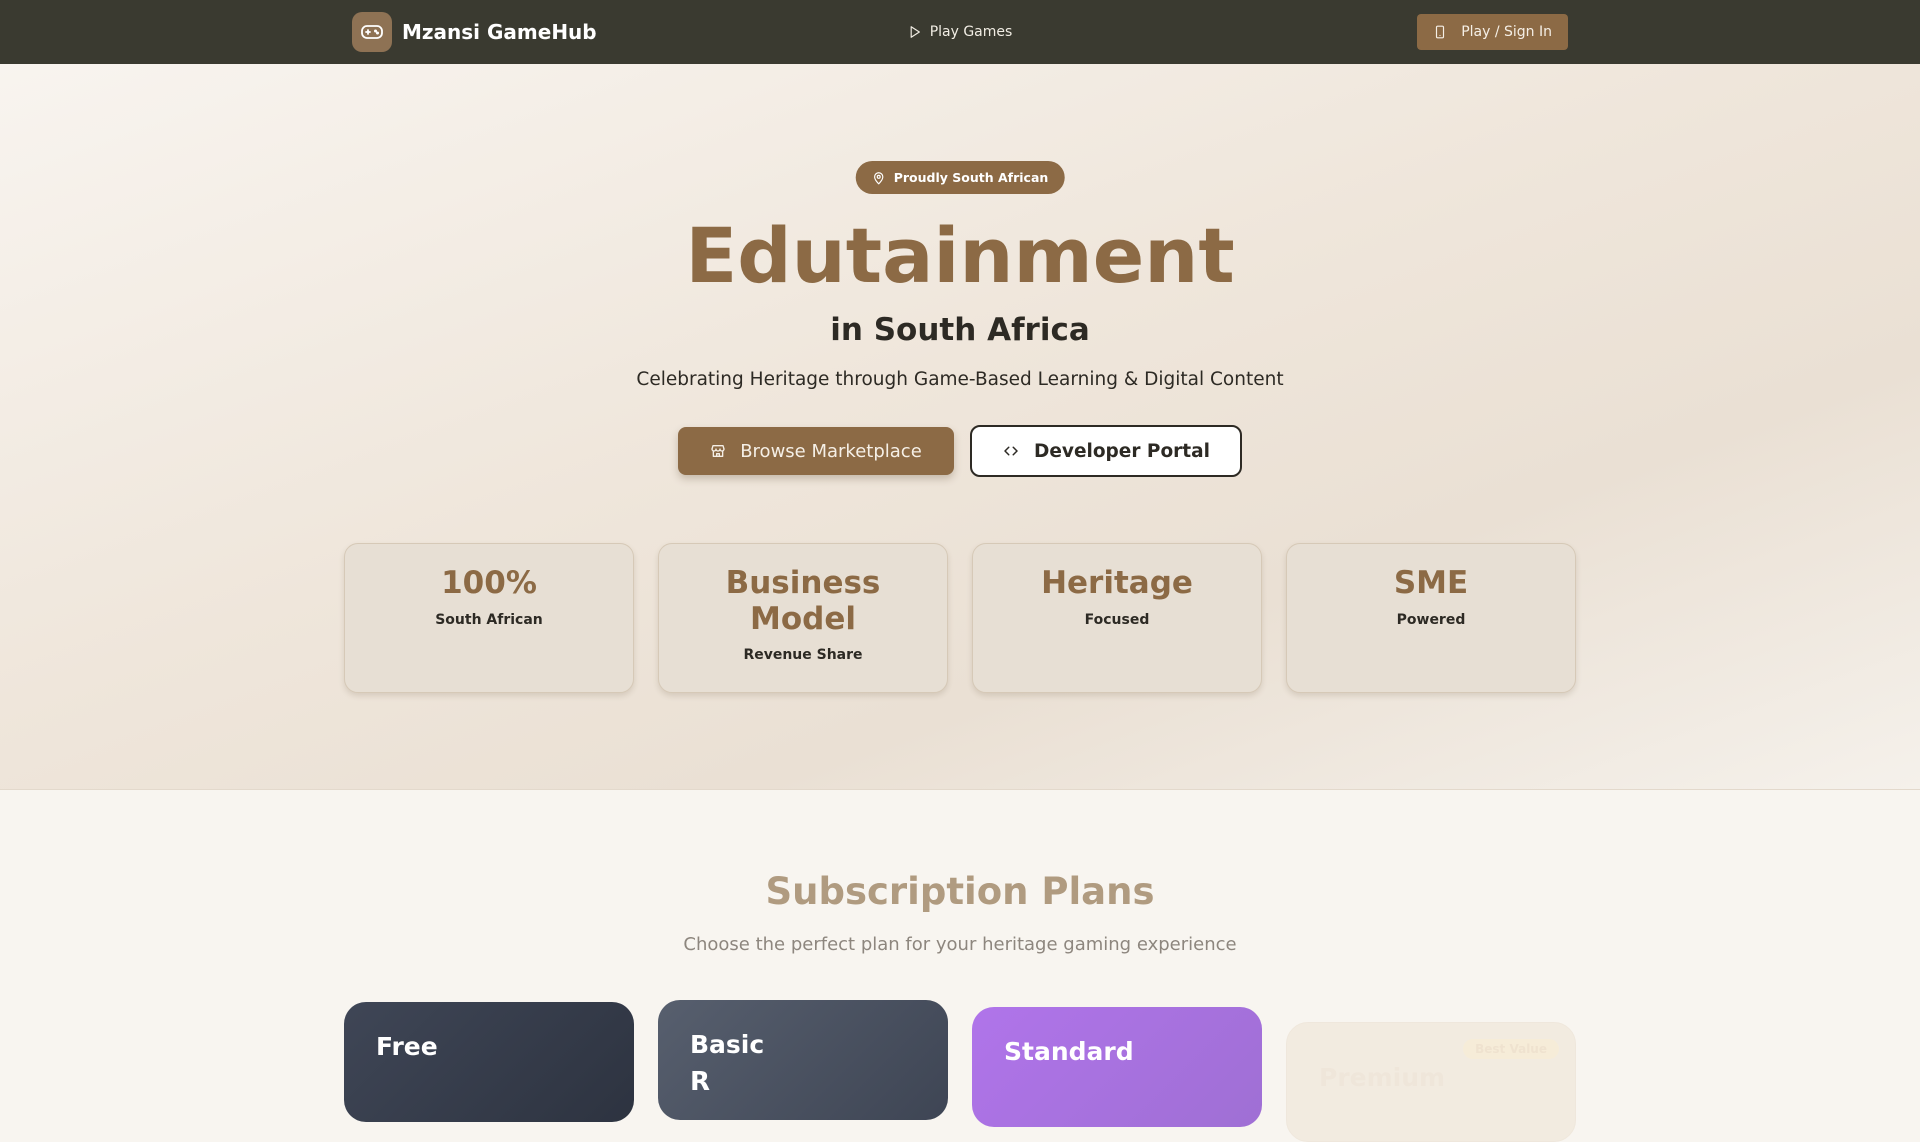 The image size is (1920, 1142). What do you see at coordinates (831, 451) in the screenshot?
I see `browse-marketplace-label: Browse Marketplace` at bounding box center [831, 451].